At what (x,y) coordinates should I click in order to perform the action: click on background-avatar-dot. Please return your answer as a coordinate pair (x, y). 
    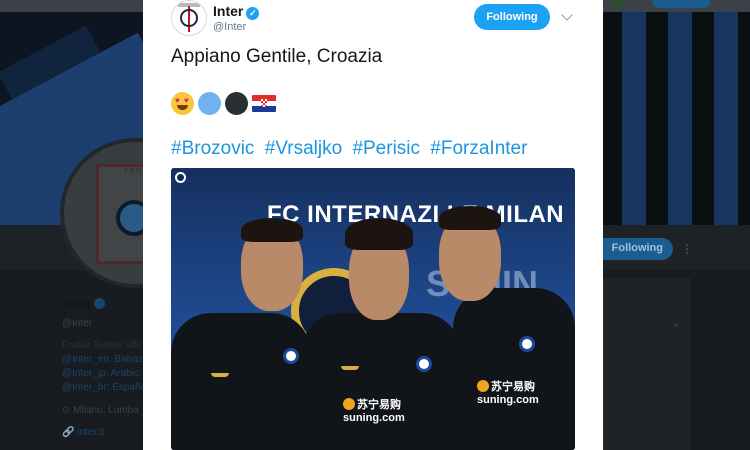
    Looking at the image, I should click on (617, 4).